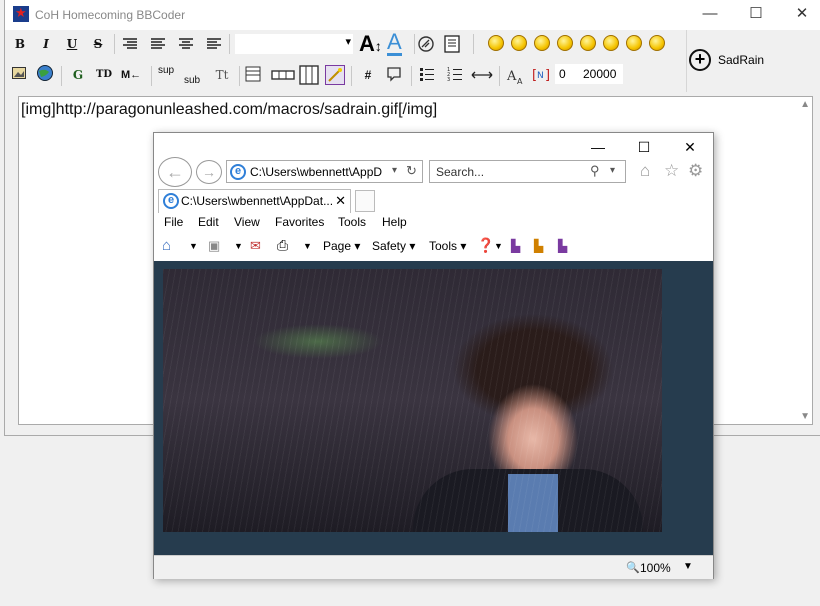 The width and height of the screenshot is (820, 606). Describe the element at coordinates (756, 15) in the screenshot. I see `maximize-button: ☐` at that location.